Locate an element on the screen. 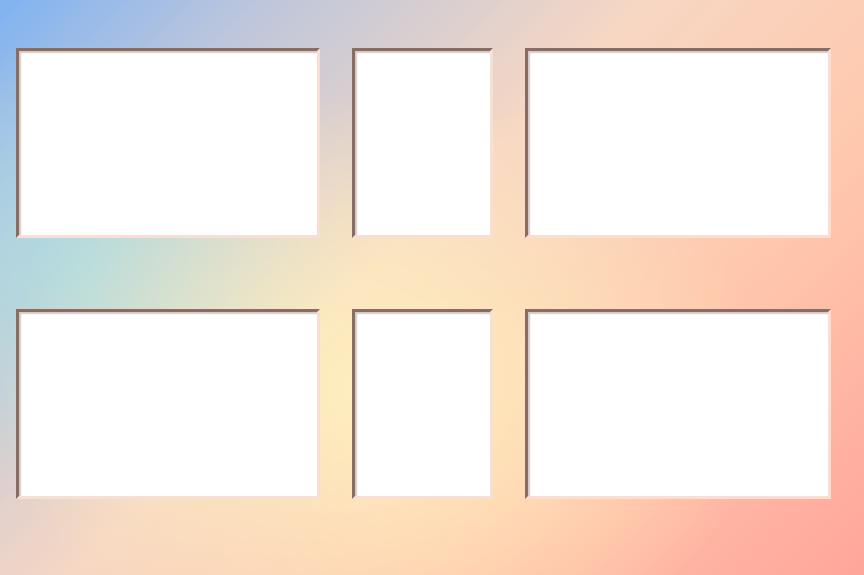 Image resolution: width=864 pixels, height=575 pixels. panel-row2-right is located at coordinates (678, 404).